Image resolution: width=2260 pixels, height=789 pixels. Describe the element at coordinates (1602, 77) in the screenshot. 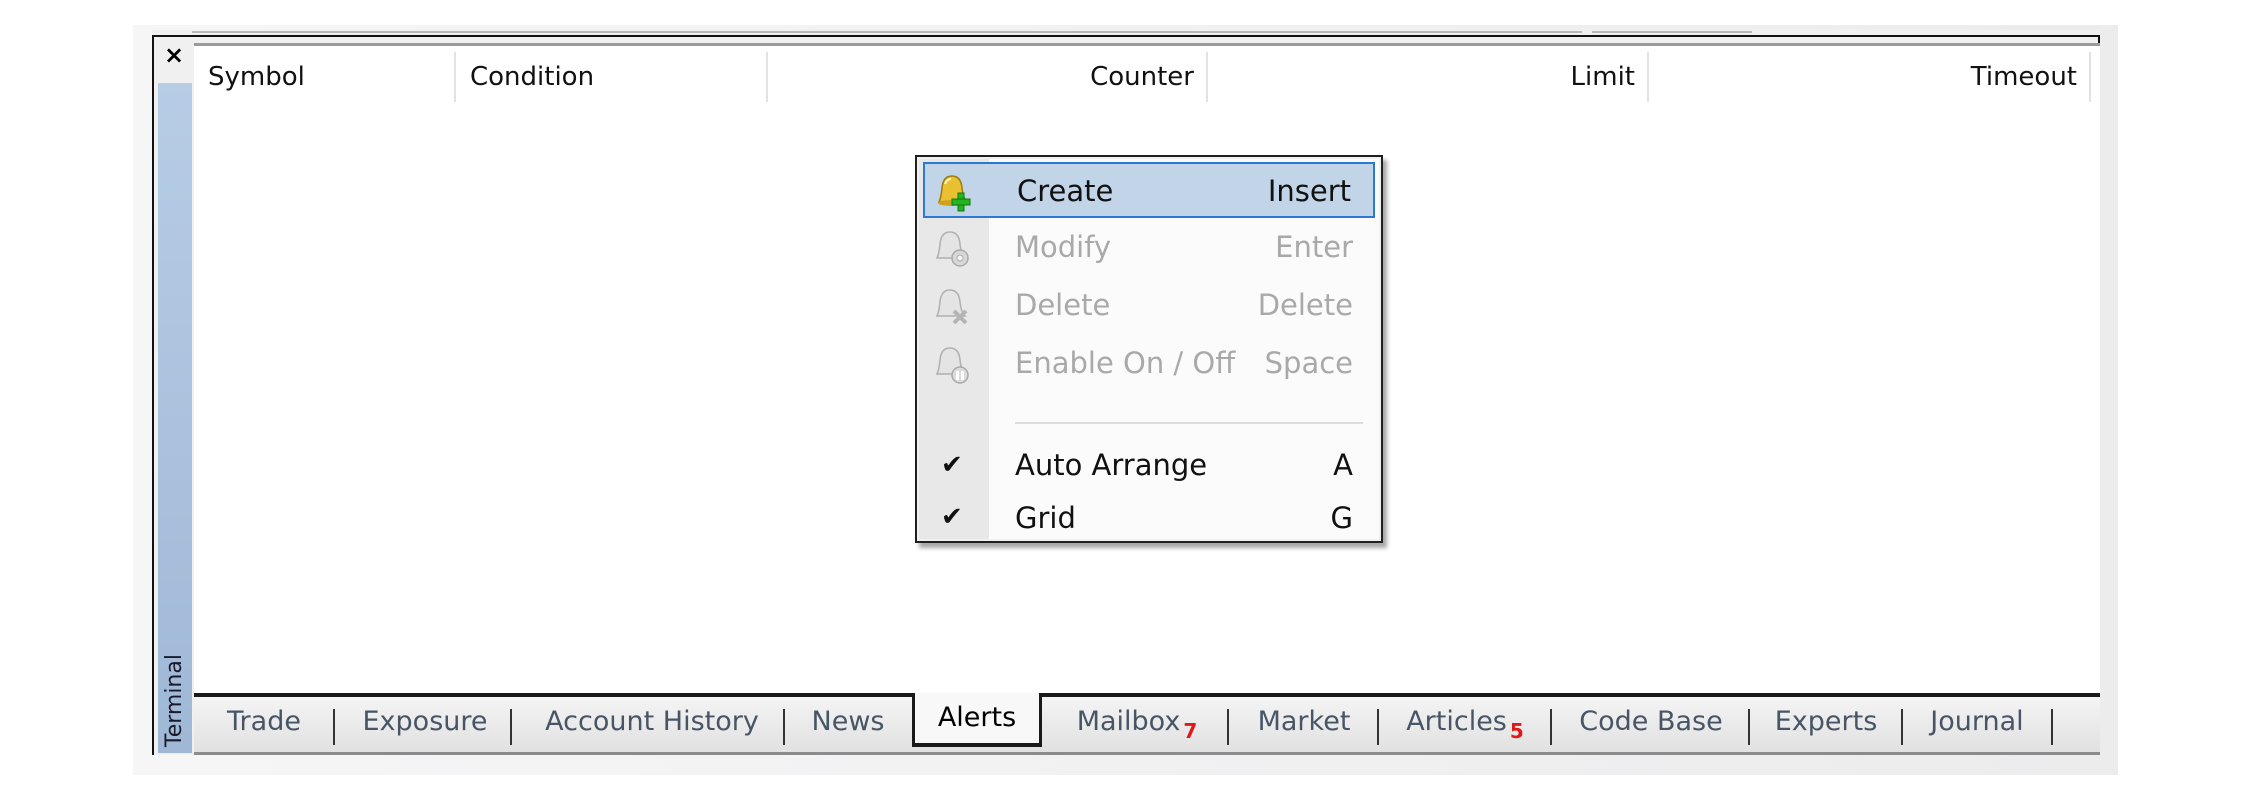

I see `column-label: Limit` at that location.